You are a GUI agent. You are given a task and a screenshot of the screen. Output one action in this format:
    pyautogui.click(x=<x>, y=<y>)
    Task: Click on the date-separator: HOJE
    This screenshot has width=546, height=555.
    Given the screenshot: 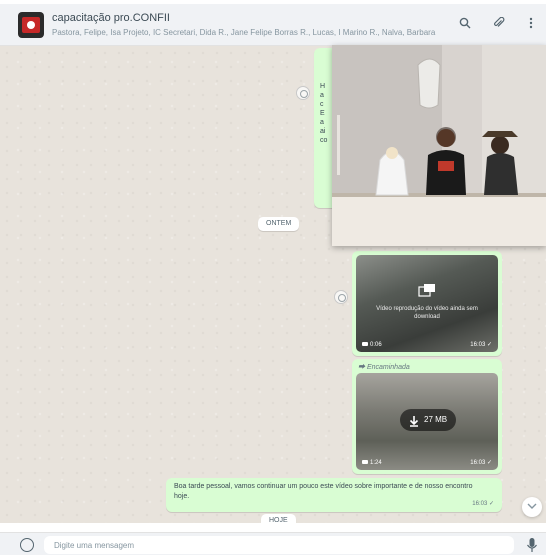 What is the action you would take?
    pyautogui.click(x=278, y=518)
    